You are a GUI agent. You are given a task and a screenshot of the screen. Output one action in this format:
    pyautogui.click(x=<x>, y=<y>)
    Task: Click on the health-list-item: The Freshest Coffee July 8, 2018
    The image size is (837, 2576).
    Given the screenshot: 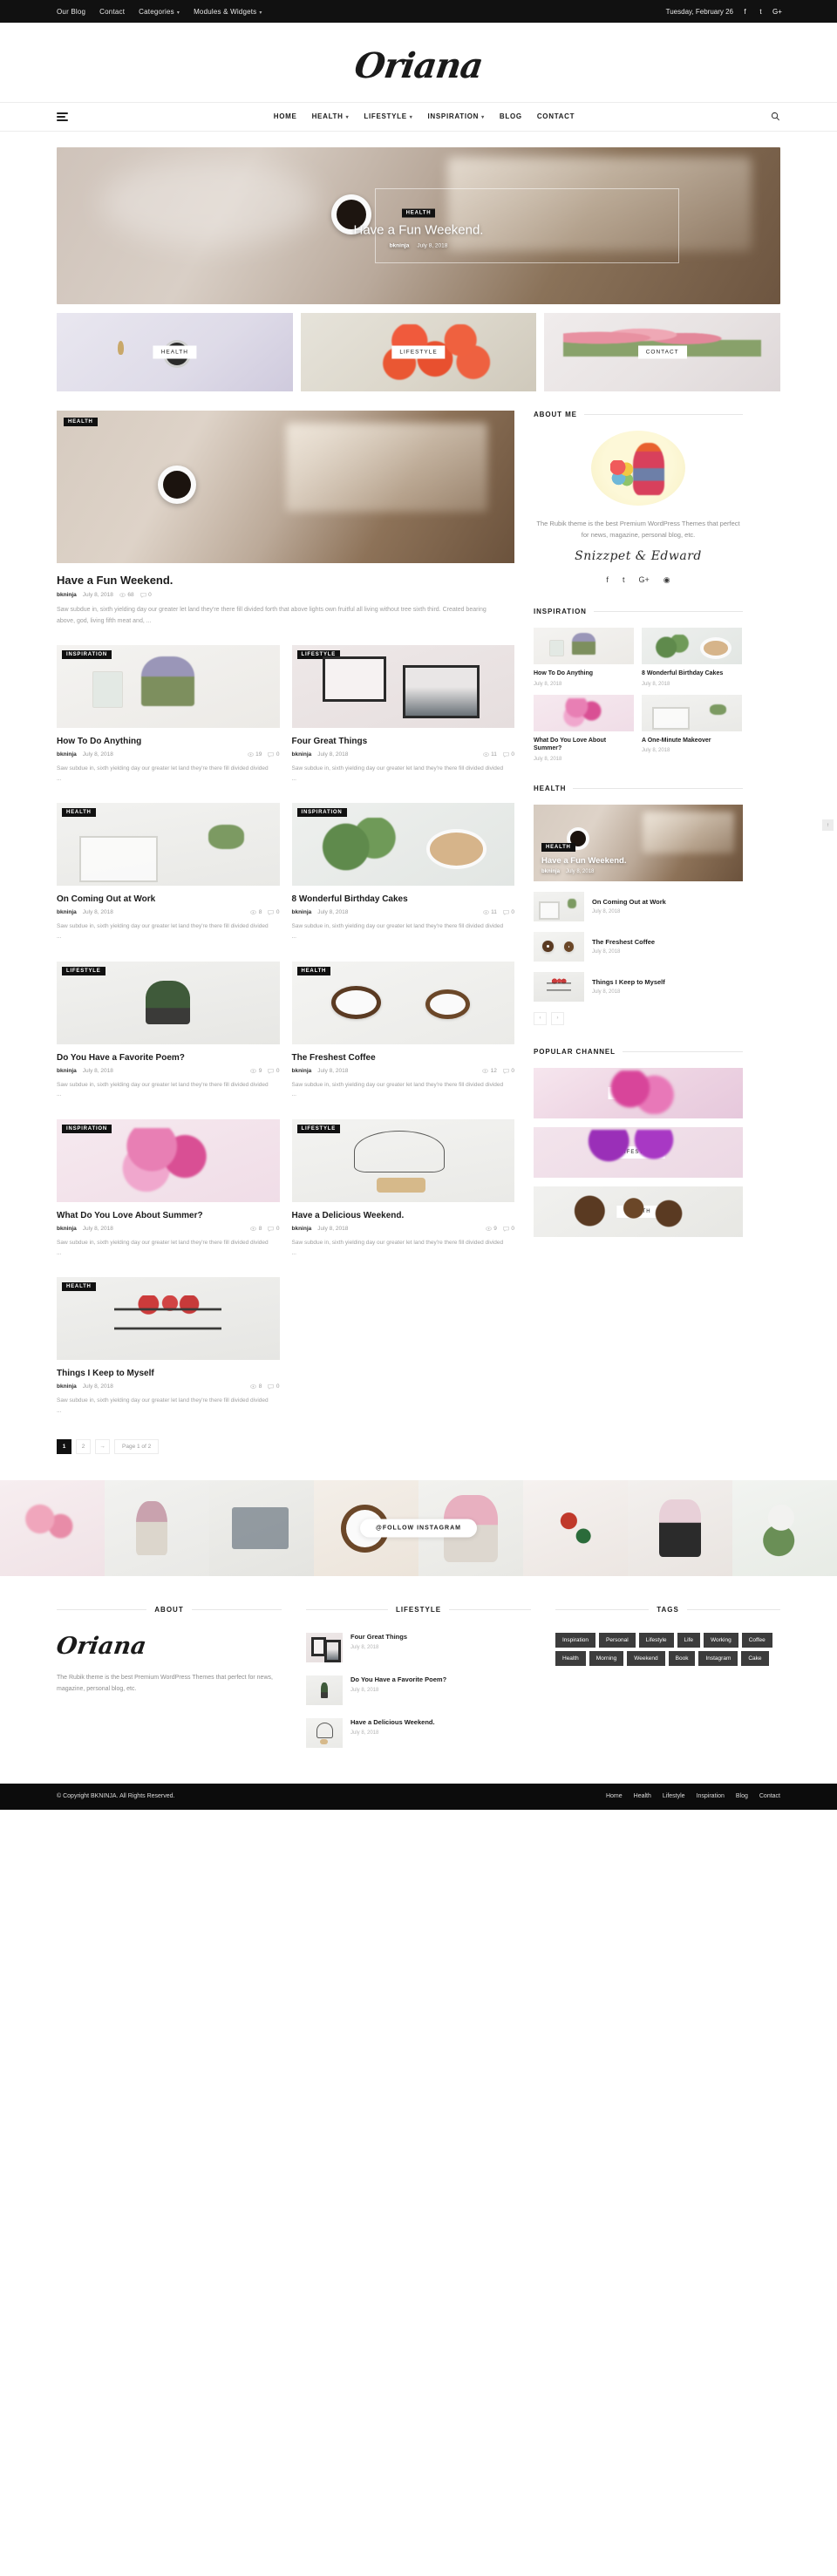 What is the action you would take?
    pyautogui.click(x=638, y=946)
    